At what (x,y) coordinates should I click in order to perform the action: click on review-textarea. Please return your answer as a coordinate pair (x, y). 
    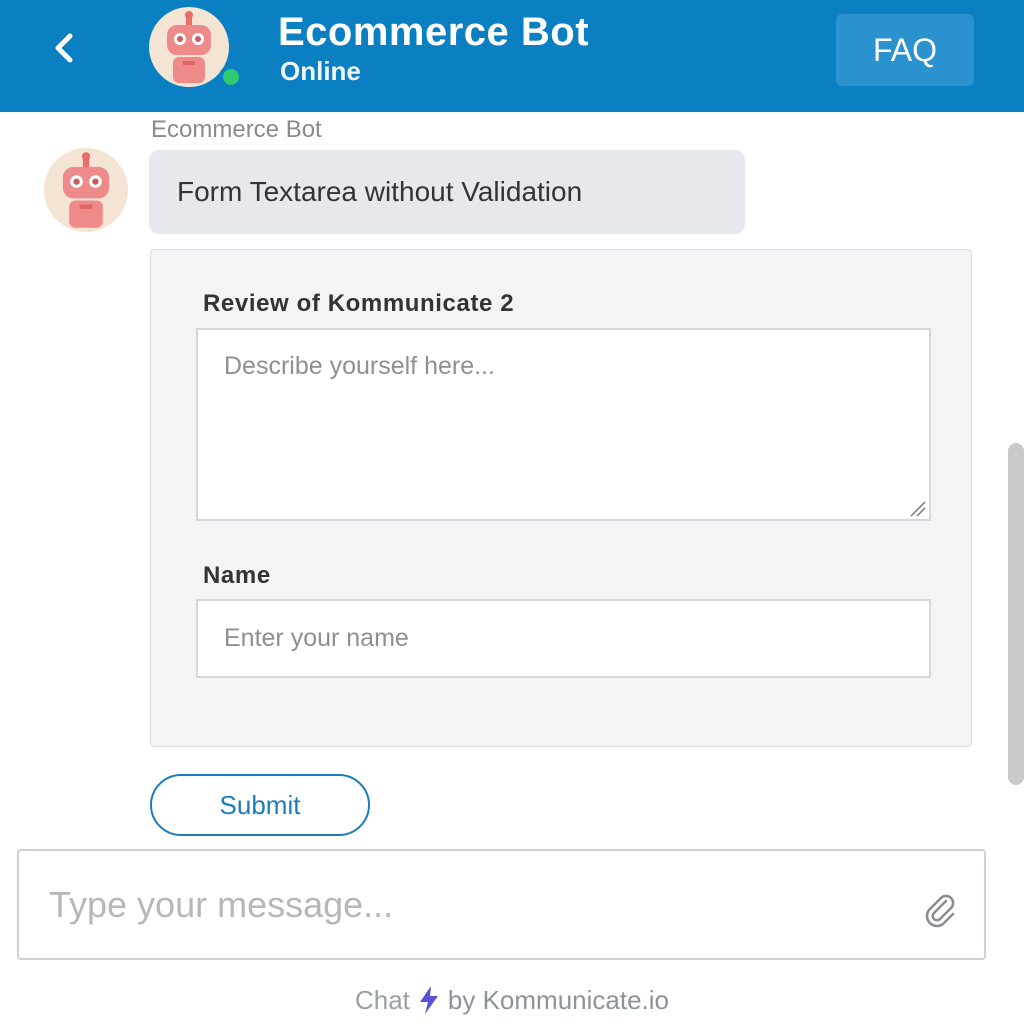
    Looking at the image, I should click on (563, 424).